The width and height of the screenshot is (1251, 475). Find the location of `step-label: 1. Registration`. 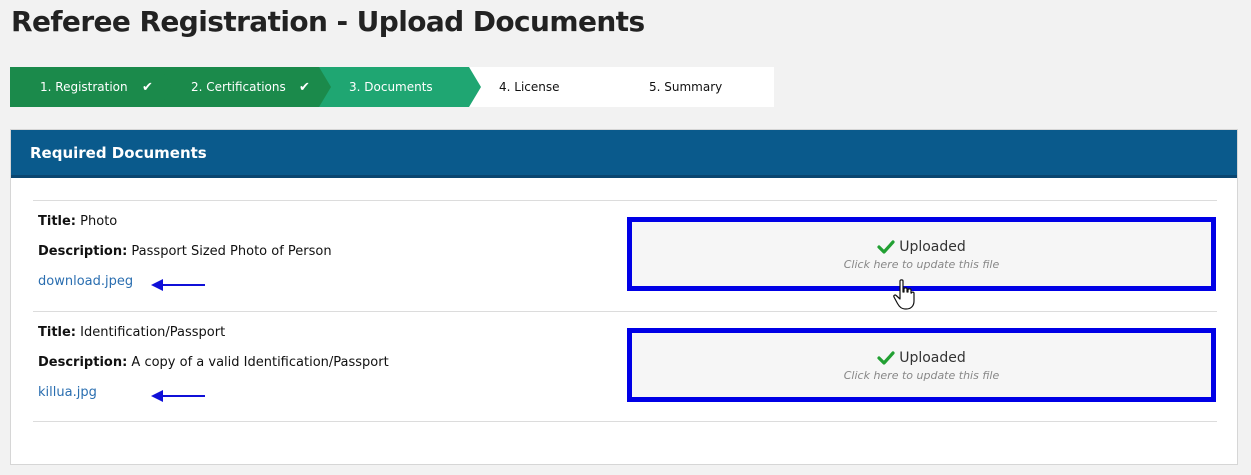

step-label: 1. Registration is located at coordinates (84, 87).